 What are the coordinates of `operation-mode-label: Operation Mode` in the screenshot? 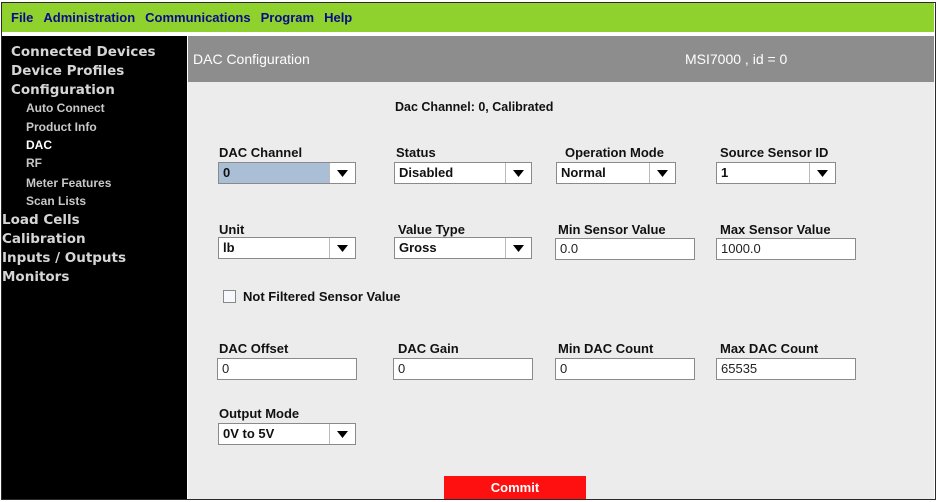 It's located at (614, 152).